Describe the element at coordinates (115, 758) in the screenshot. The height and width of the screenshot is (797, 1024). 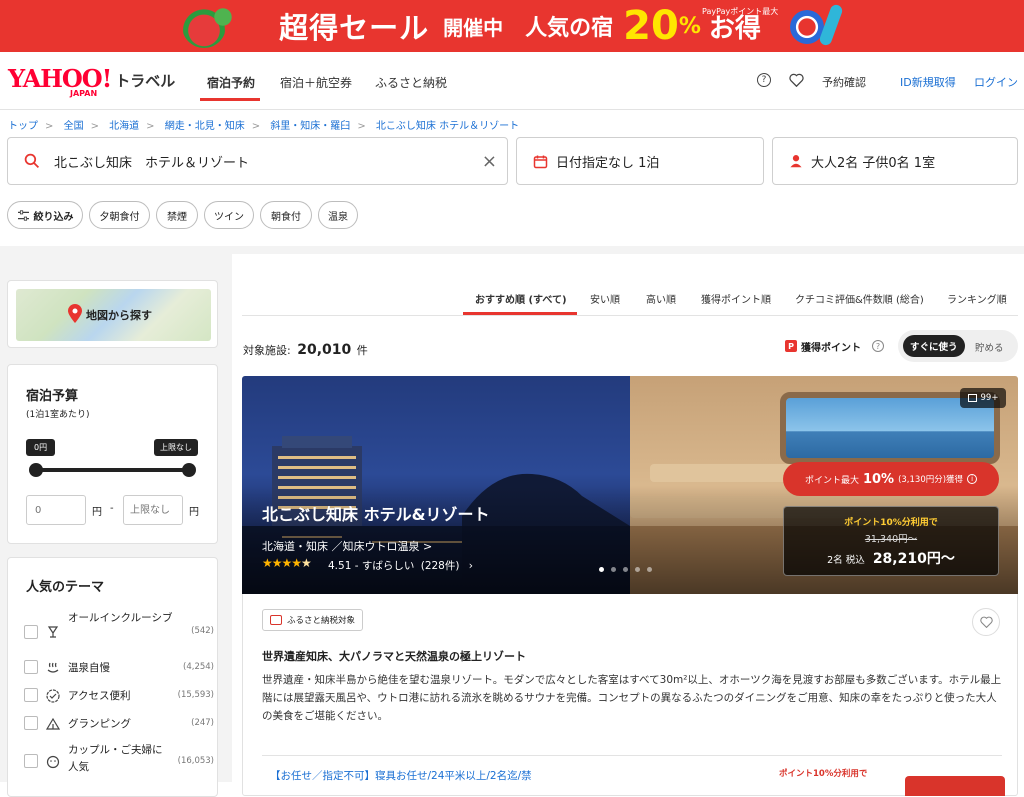
I see `theme-label: カップル・ご夫婦に人気` at that location.